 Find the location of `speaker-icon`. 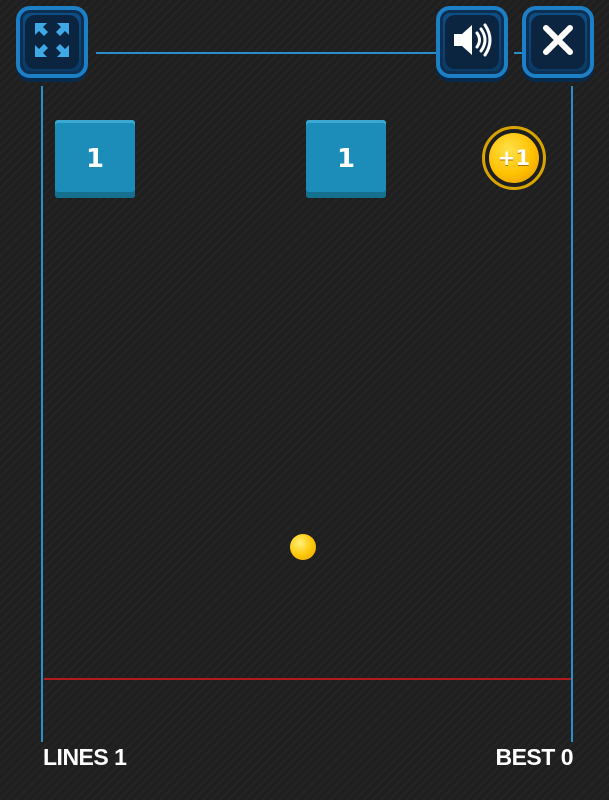

speaker-icon is located at coordinates (472, 42).